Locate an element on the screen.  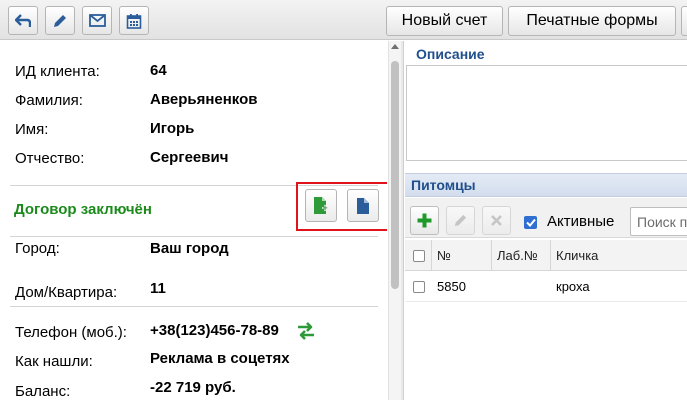
pets-toolbar: Активные is located at coordinates (546, 218).